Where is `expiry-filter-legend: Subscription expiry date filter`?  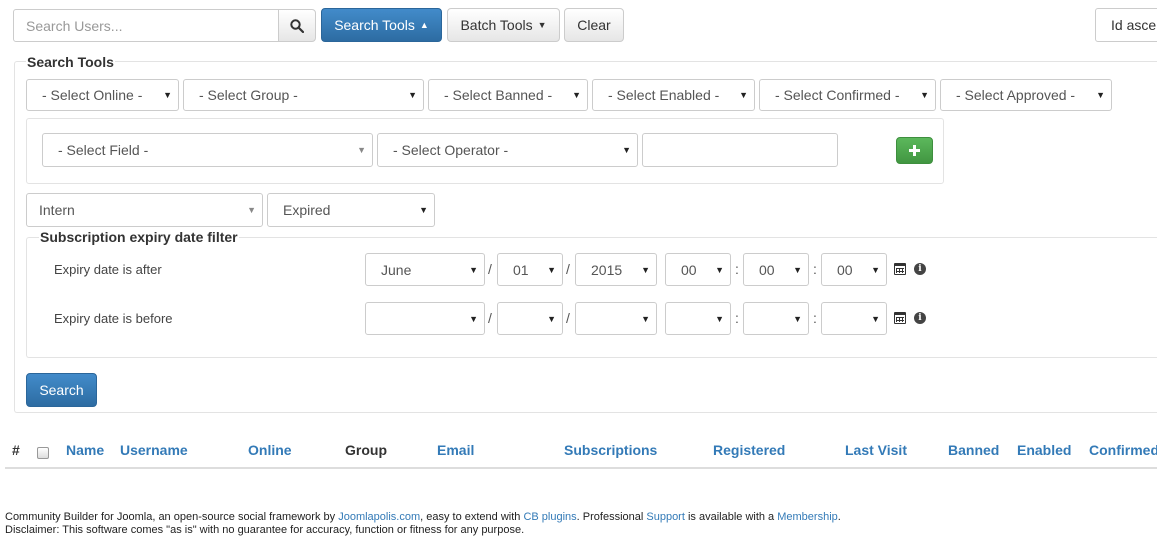
expiry-filter-legend: Subscription expiry date filter is located at coordinates (139, 237).